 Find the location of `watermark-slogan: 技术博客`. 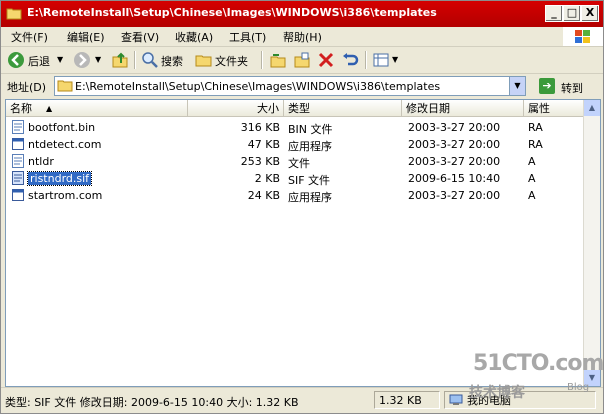

watermark-slogan: 技术博客 is located at coordinates (497, 393).